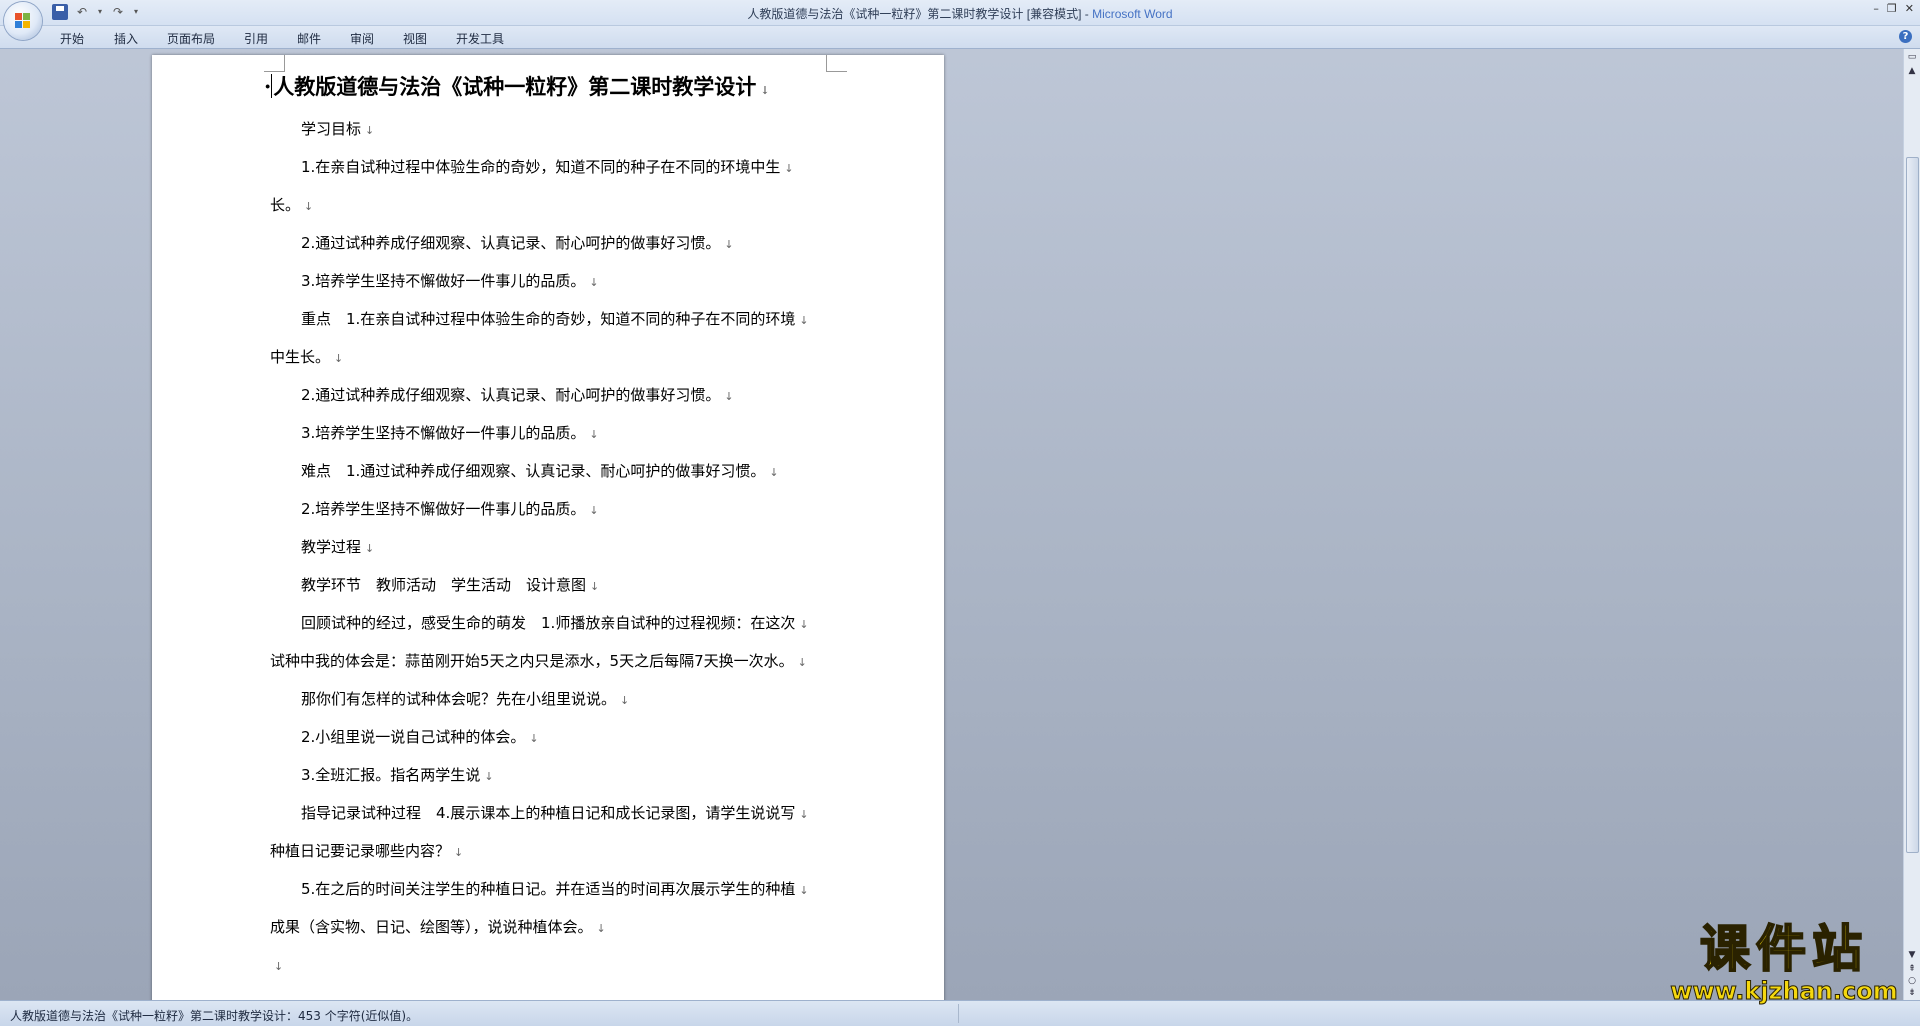 This screenshot has width=1920, height=1026. Describe the element at coordinates (1905, 36) in the screenshot. I see `help-icon: ?` at that location.